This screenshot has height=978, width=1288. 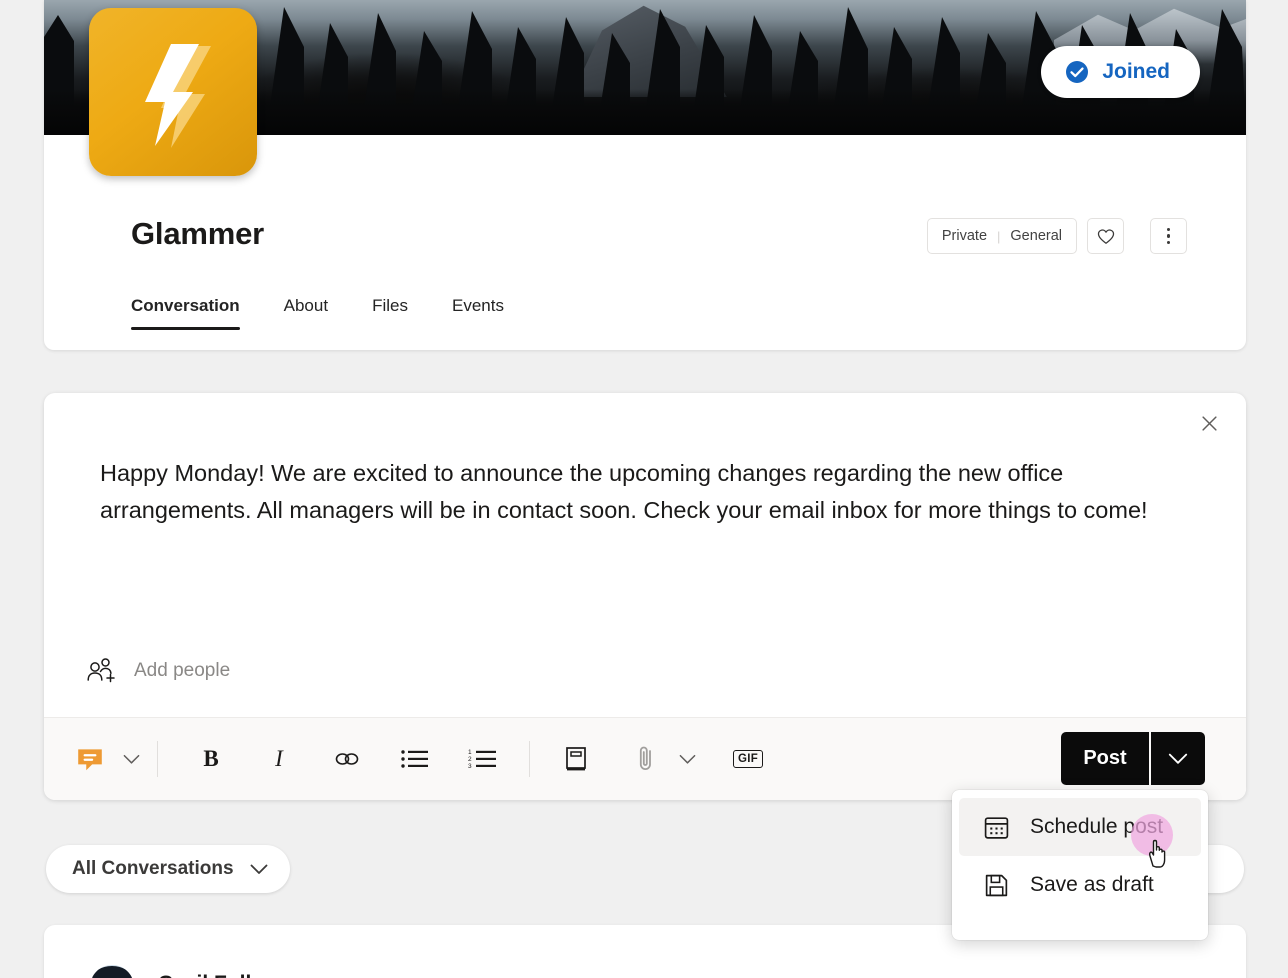 I want to click on attach-icon, so click(x=645, y=758).